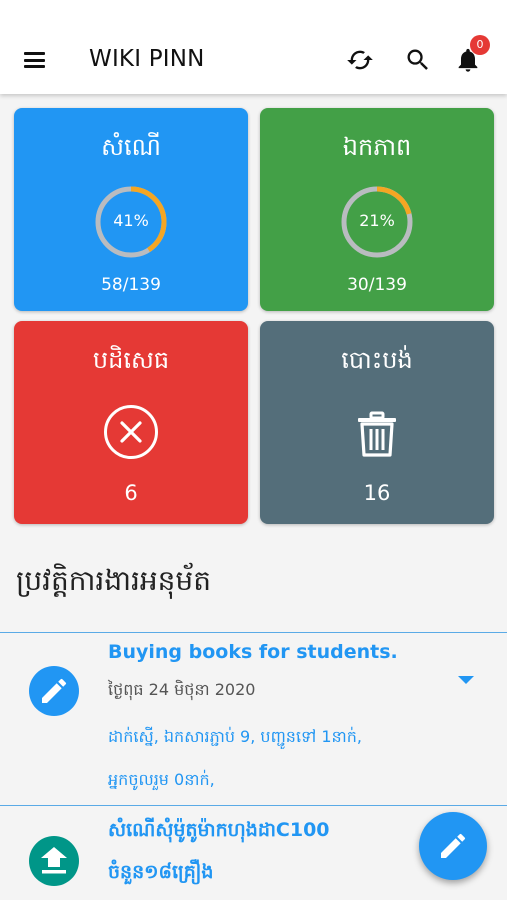  I want to click on card-request-title: សំណើ, so click(131, 147).